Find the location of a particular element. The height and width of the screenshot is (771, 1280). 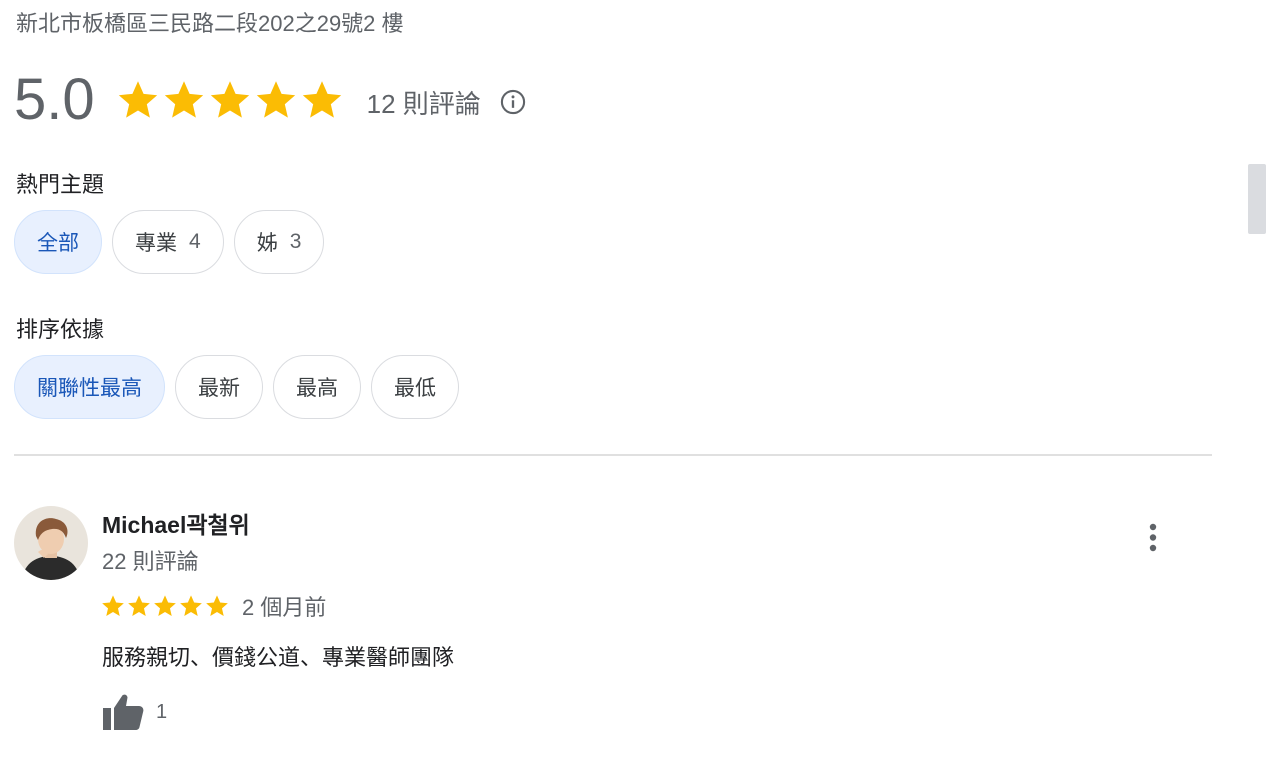

chip-label: 最低 is located at coordinates (415, 388).